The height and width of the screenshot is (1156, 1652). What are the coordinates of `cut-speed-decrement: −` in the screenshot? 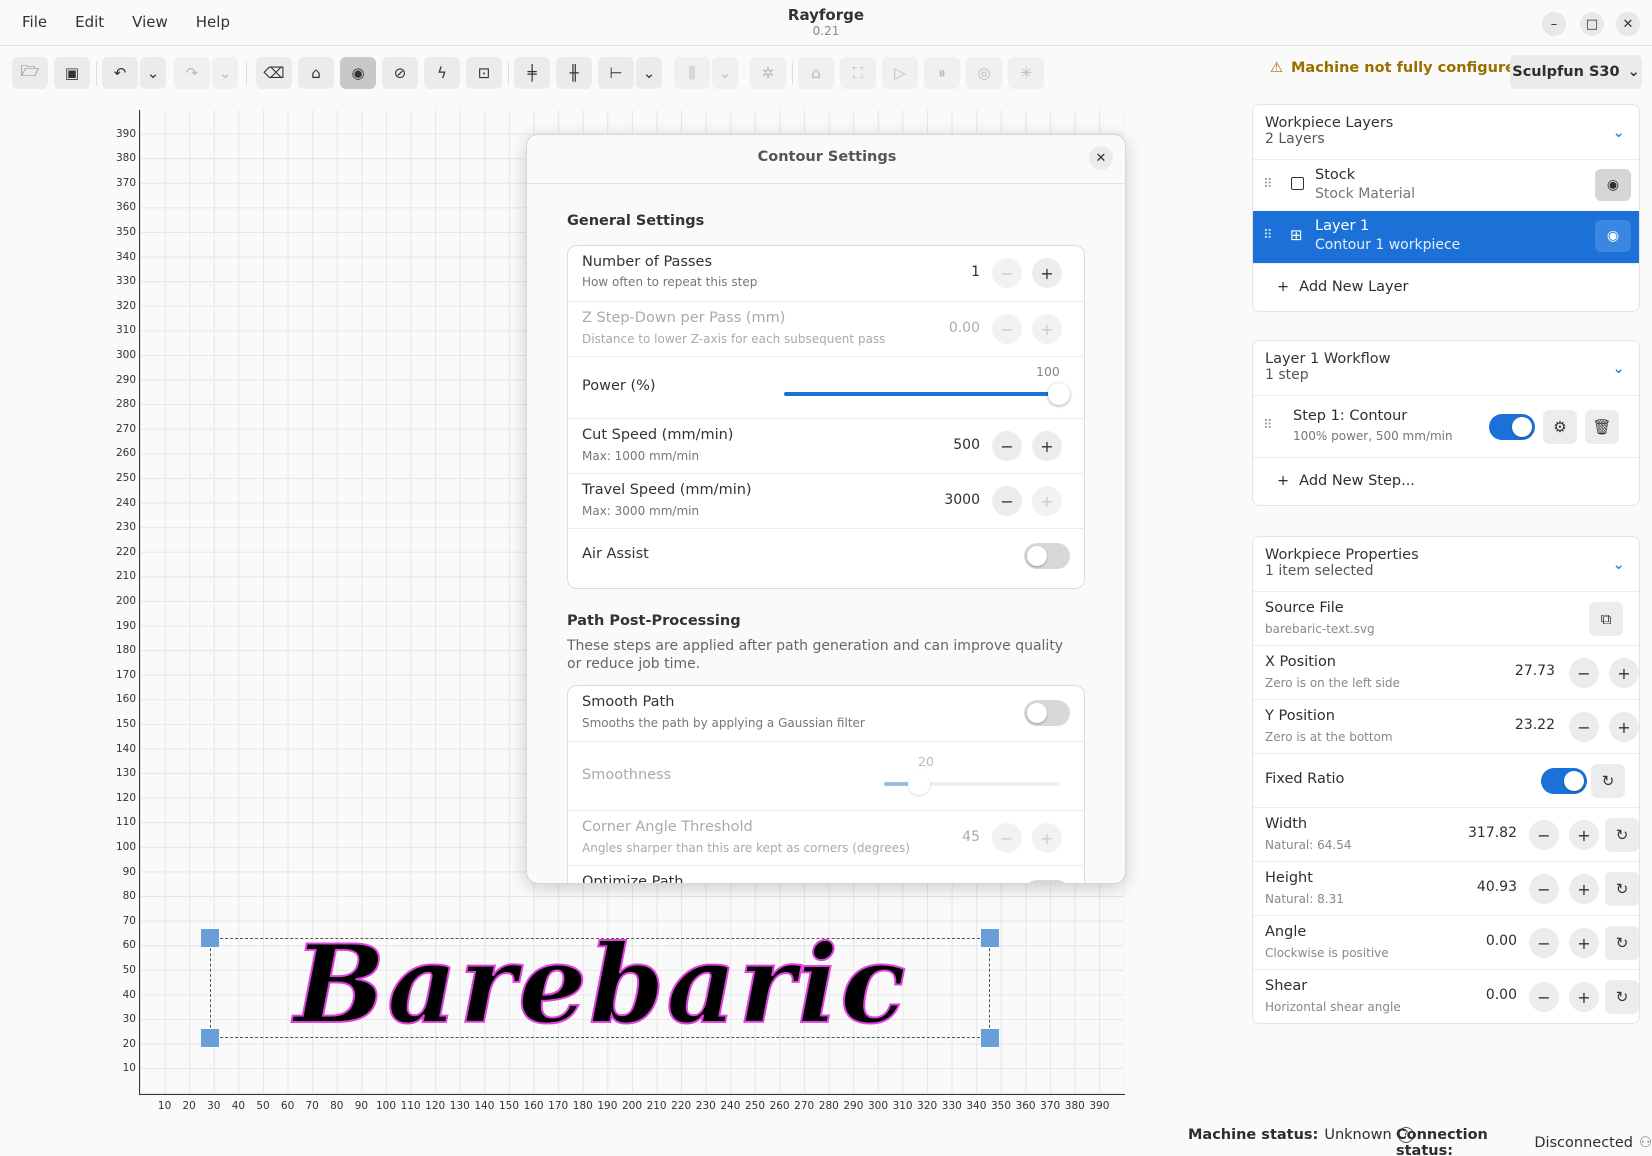 It's located at (1007, 446).